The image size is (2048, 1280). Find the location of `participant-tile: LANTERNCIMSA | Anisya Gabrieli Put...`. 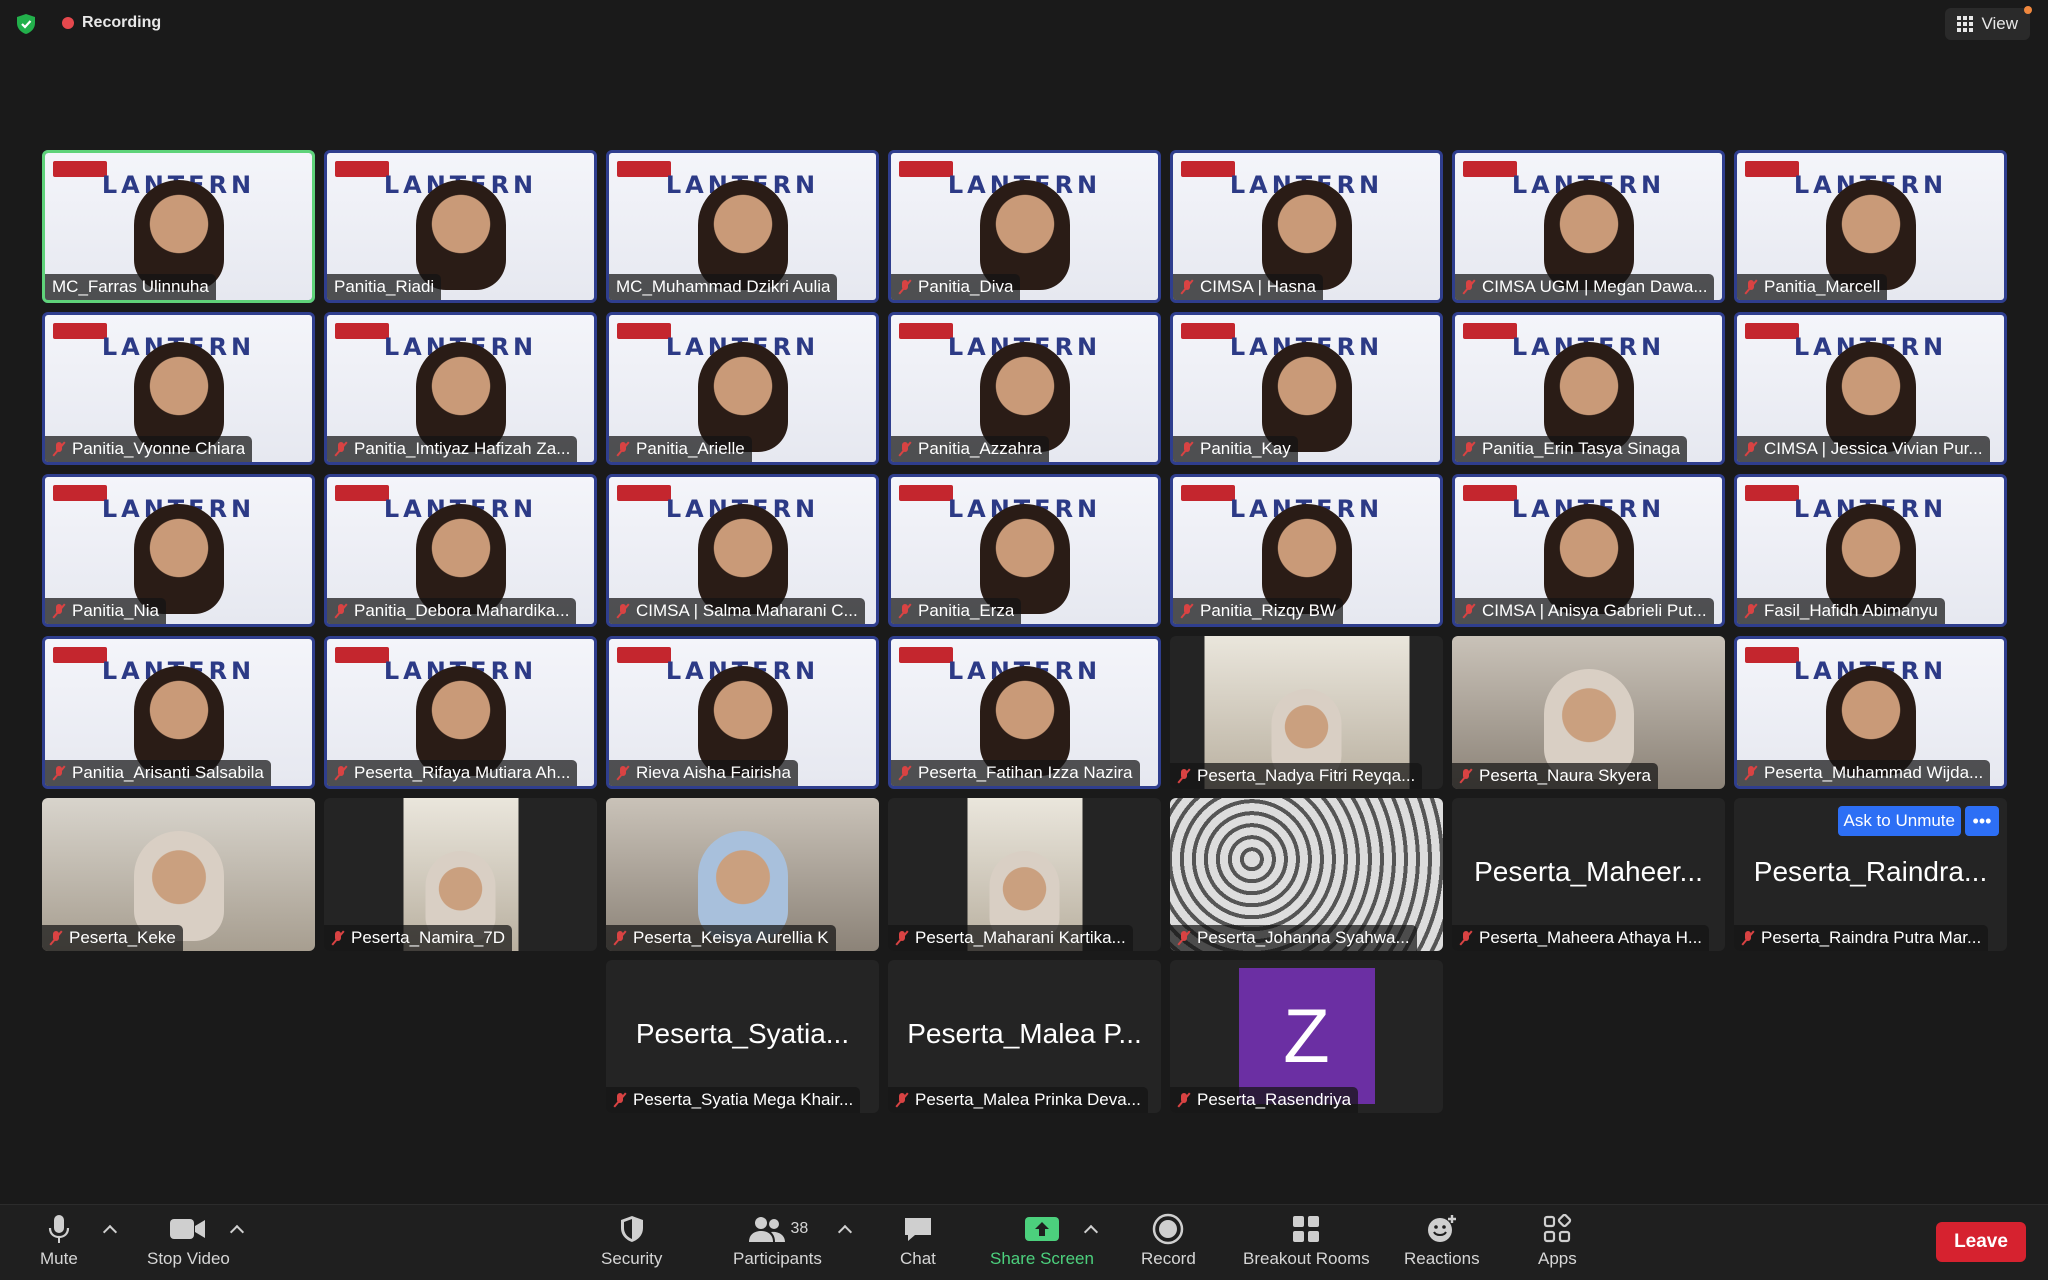

participant-tile: LANTERNCIMSA | Anisya Gabrieli Put... is located at coordinates (1588, 550).